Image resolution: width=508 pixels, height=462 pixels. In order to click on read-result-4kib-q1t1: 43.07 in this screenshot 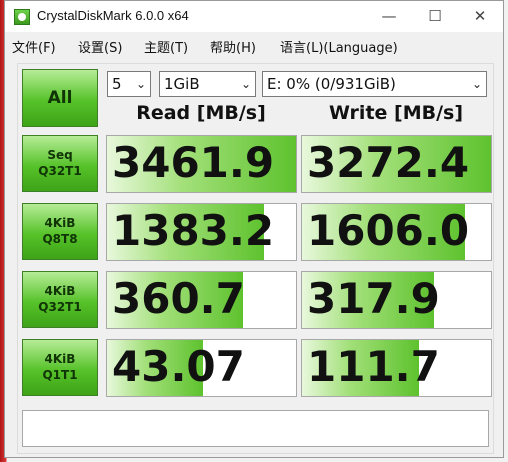, I will do `click(201, 368)`.